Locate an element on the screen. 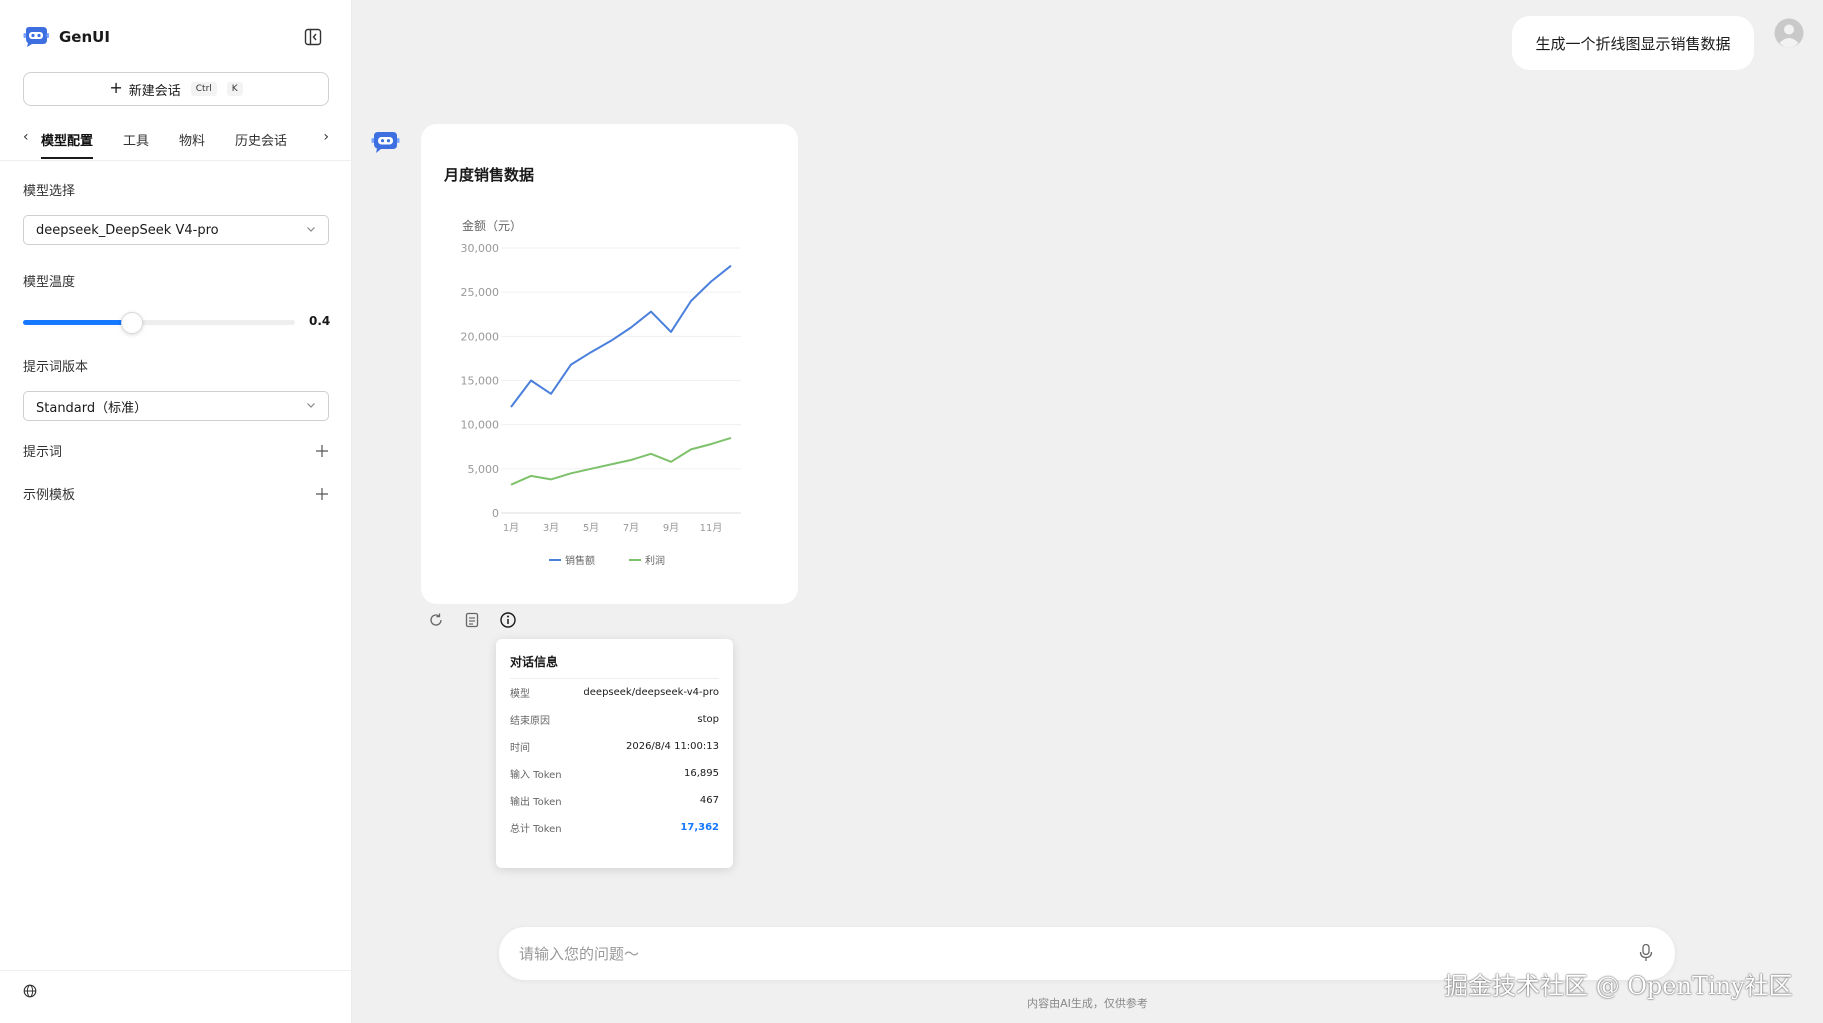 This screenshot has height=1023, width=1823. y-tick-label: 20,000 is located at coordinates (480, 336).